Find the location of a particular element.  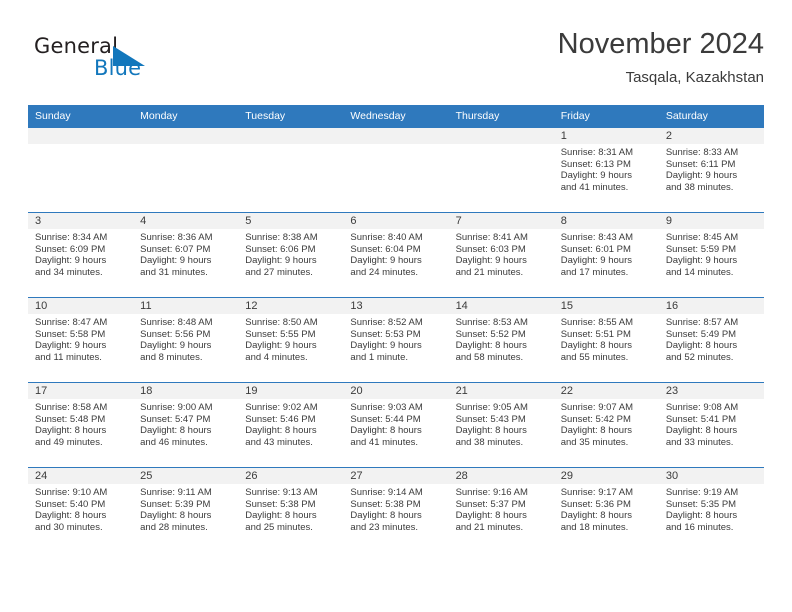

day-info-line: and 24 minutes. is located at coordinates (384, 272).